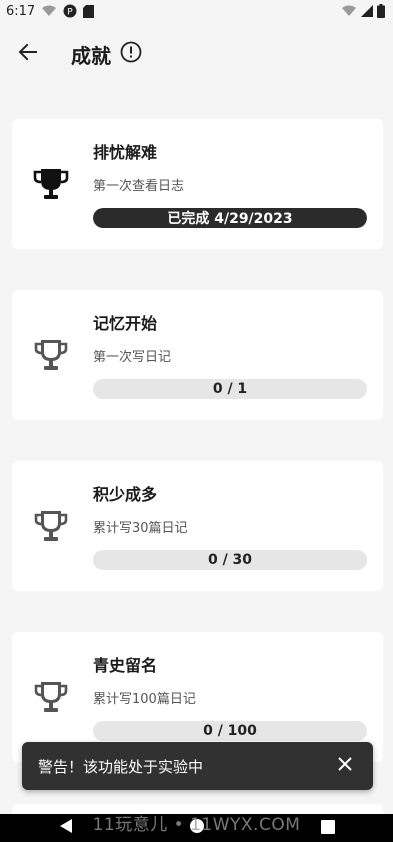 The height and width of the screenshot is (842, 393). What do you see at coordinates (91, 55) in the screenshot?
I see `page-title: 成就` at bounding box center [91, 55].